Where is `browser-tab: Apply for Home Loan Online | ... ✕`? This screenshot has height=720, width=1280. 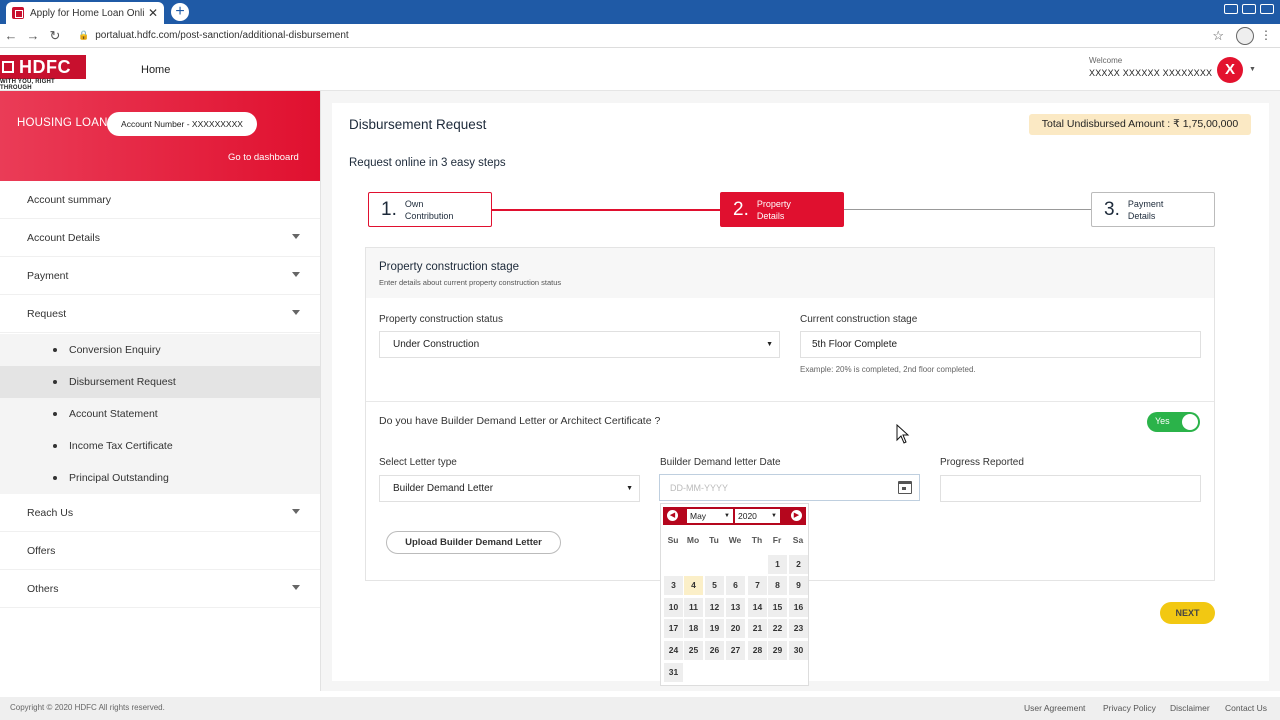 browser-tab: Apply for Home Loan Online | ... ✕ is located at coordinates (85, 13).